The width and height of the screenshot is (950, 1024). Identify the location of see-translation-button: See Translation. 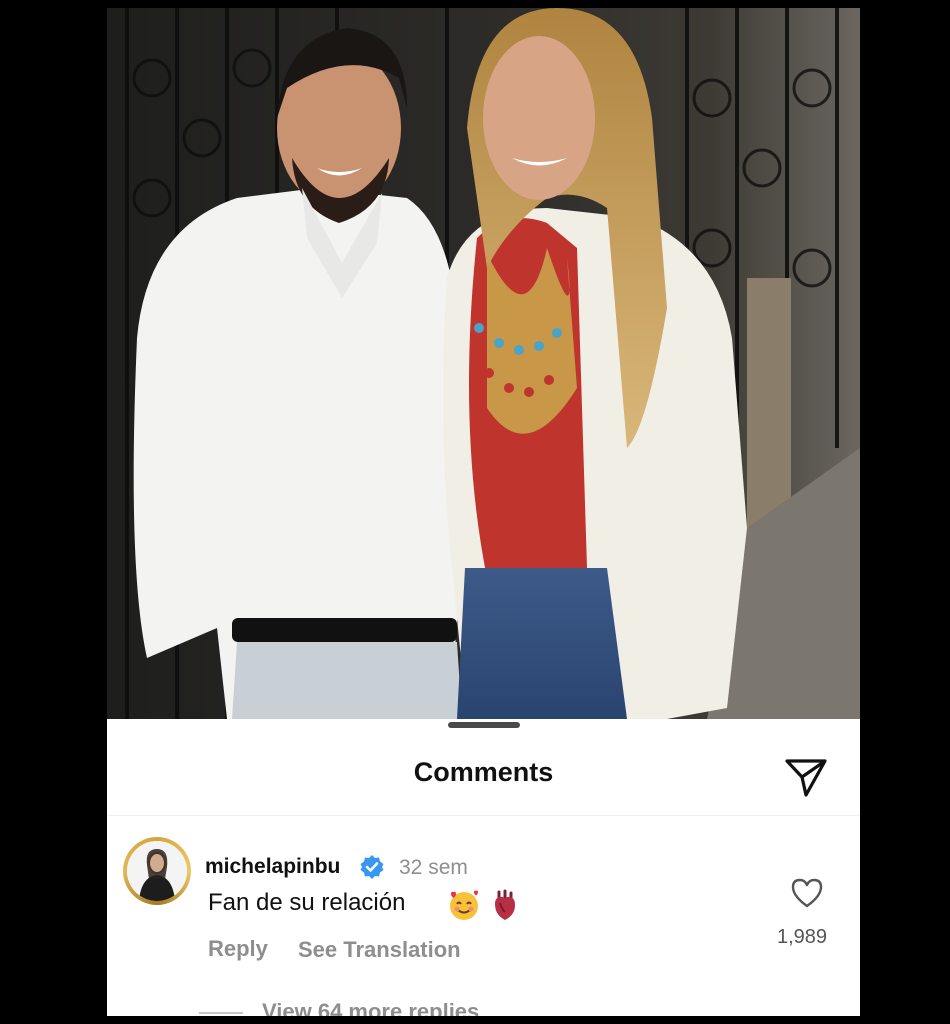
(379, 950).